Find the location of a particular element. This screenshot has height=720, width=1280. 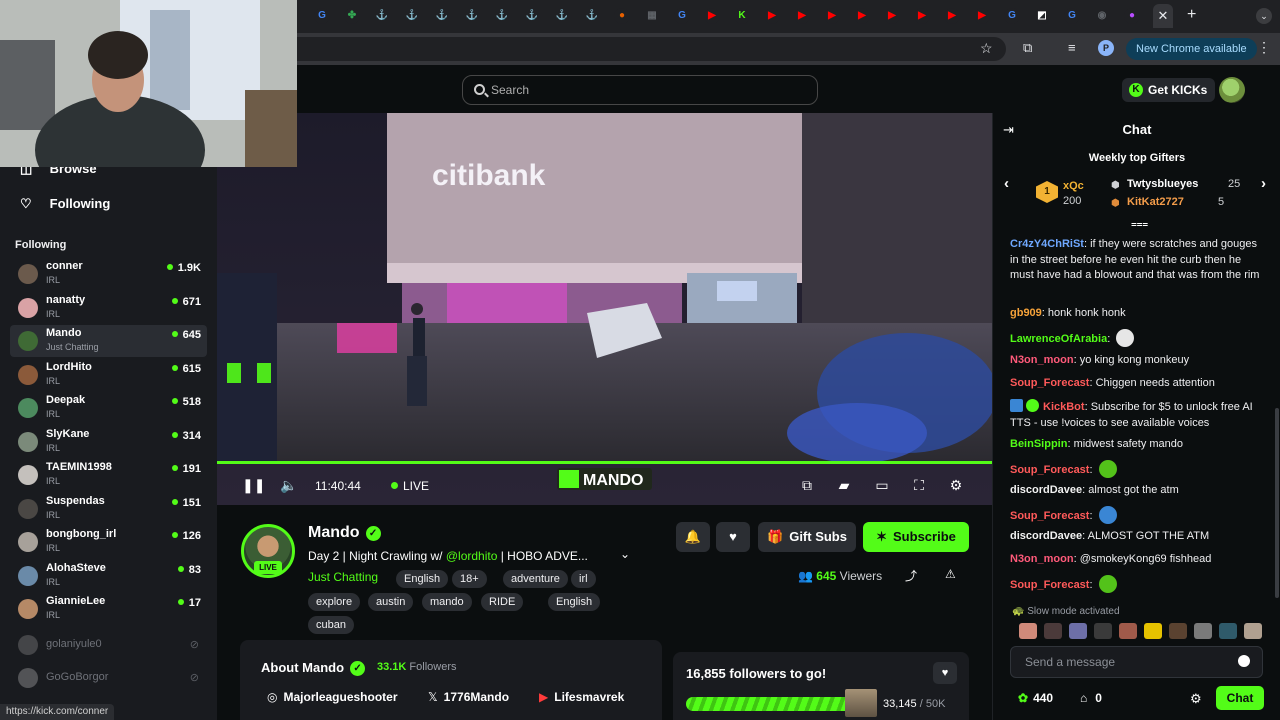

media-control-icon: ≡ is located at coordinates (1072, 47).